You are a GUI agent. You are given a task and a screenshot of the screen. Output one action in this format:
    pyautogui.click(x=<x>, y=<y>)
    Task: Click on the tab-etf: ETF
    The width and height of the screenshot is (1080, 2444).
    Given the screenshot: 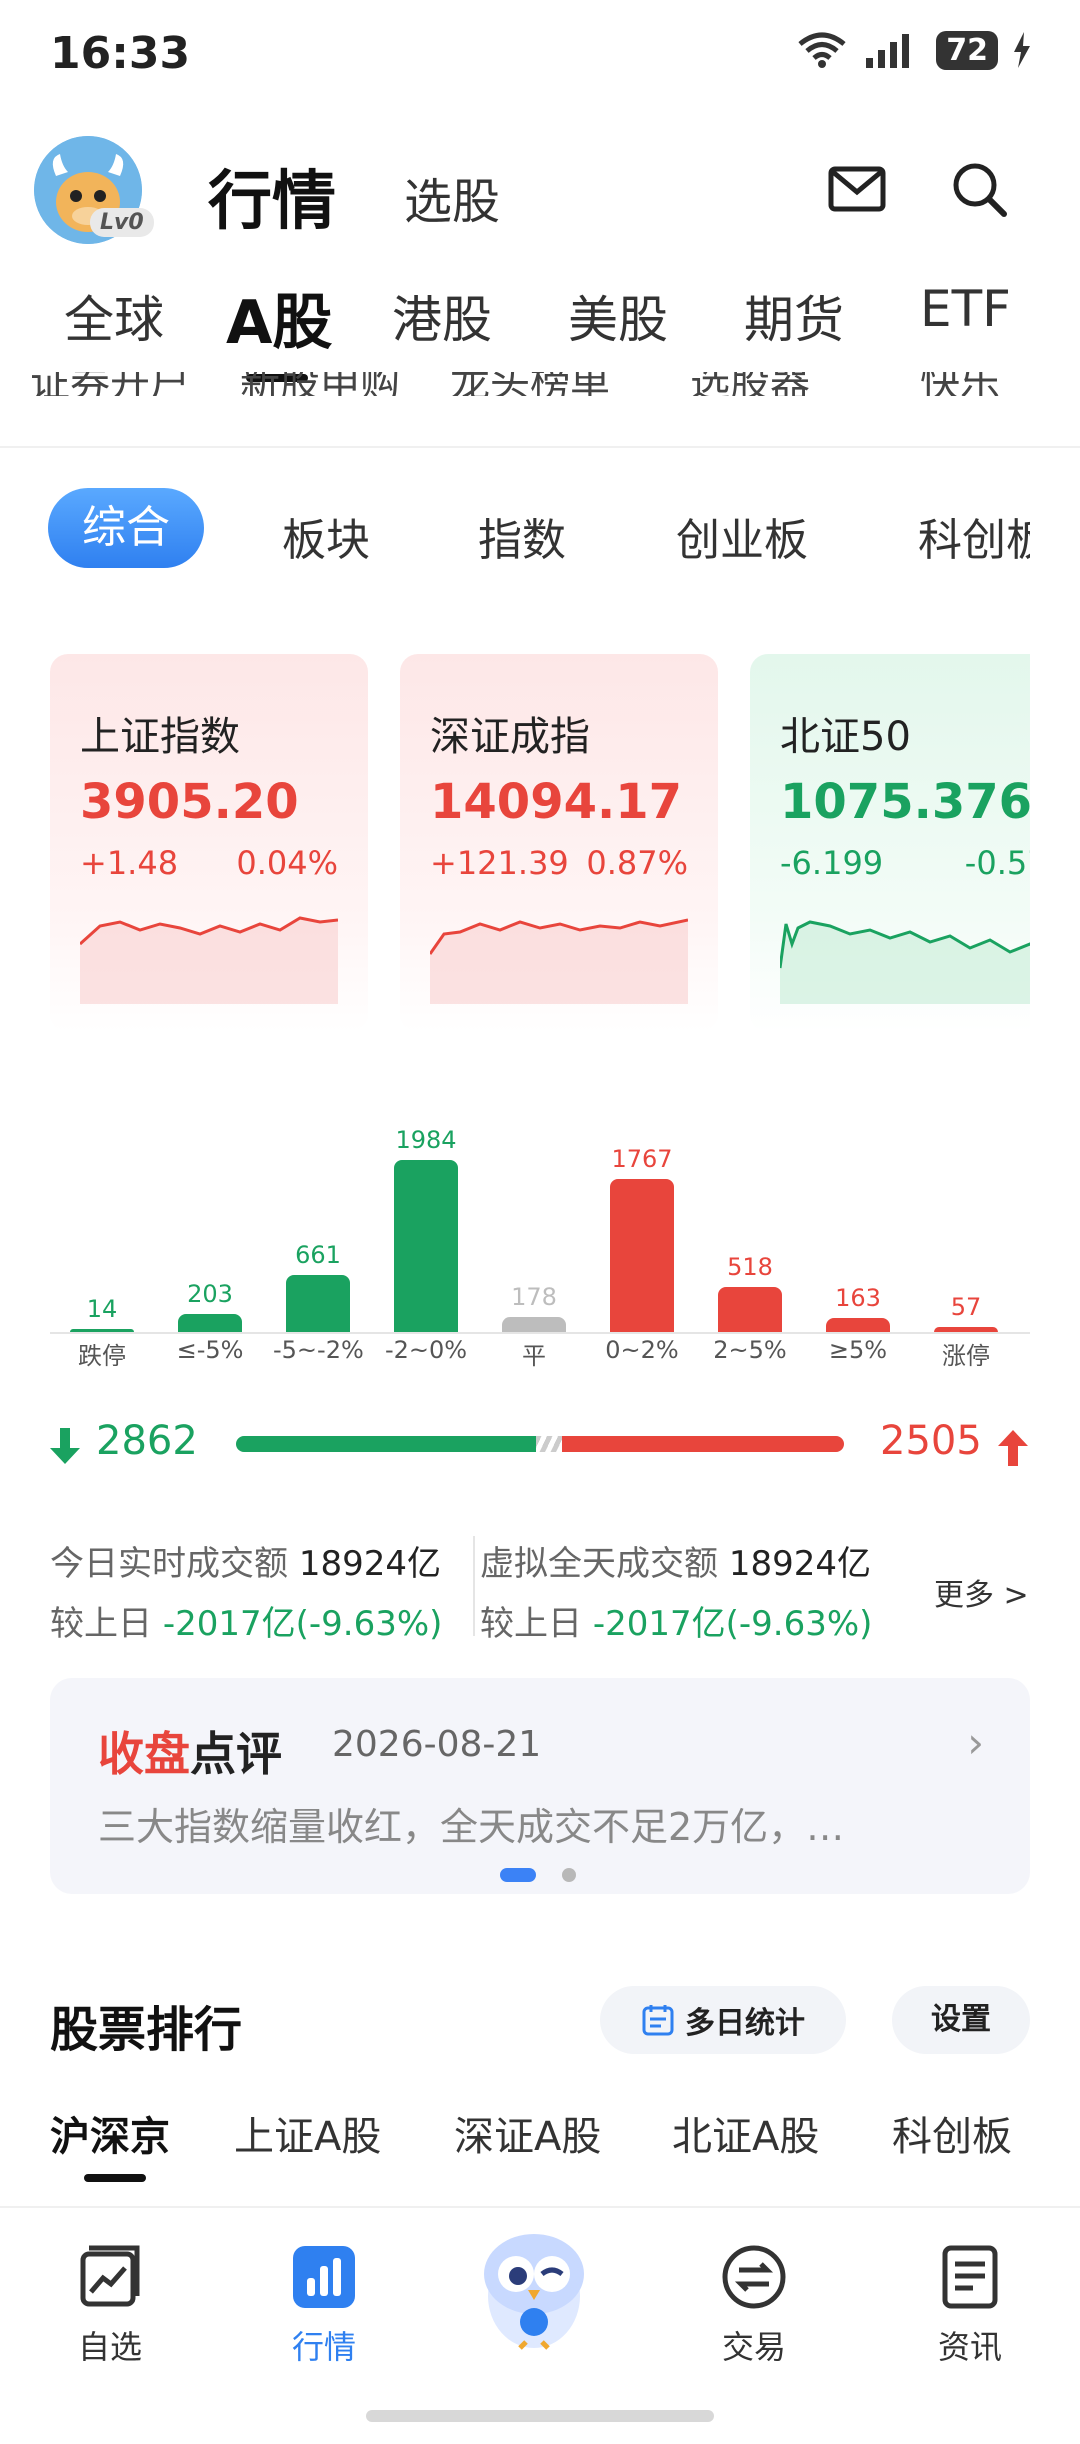 What is the action you would take?
    pyautogui.click(x=965, y=309)
    